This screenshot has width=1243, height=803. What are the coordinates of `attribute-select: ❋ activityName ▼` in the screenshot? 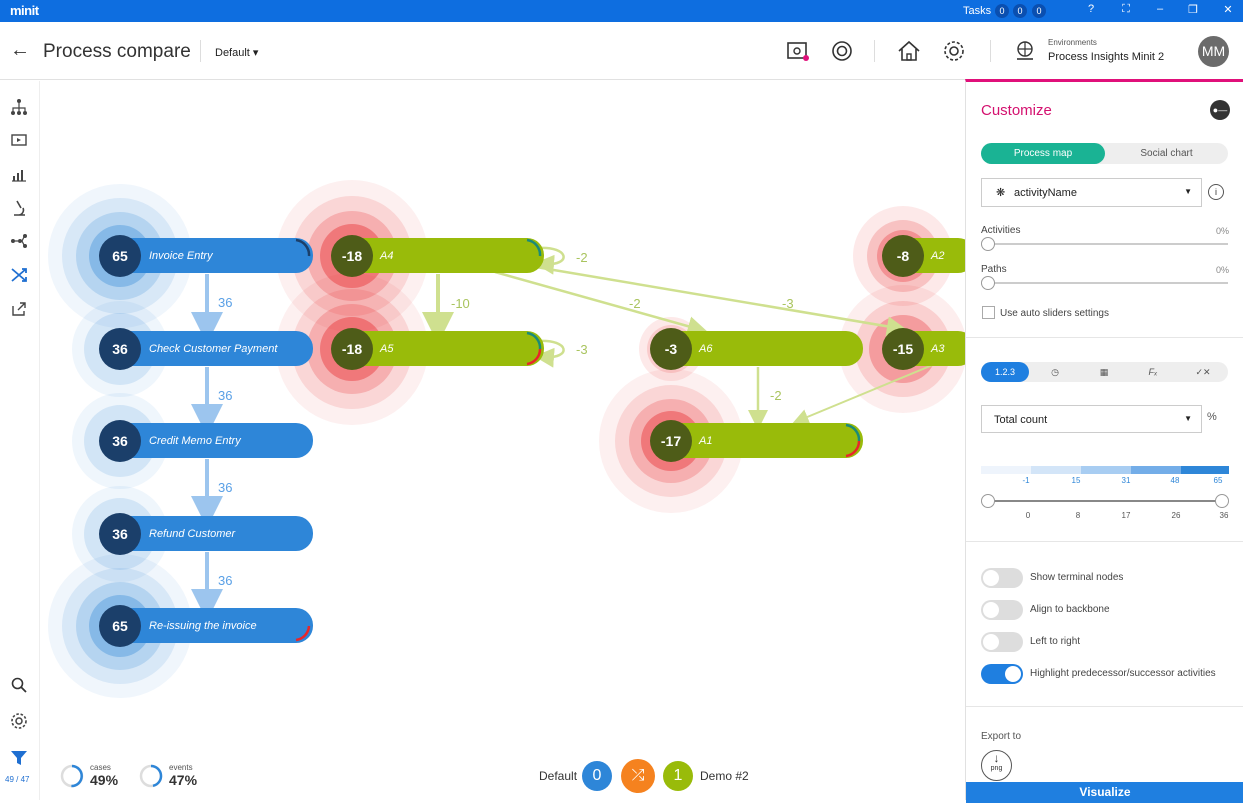 It's located at (1091, 192).